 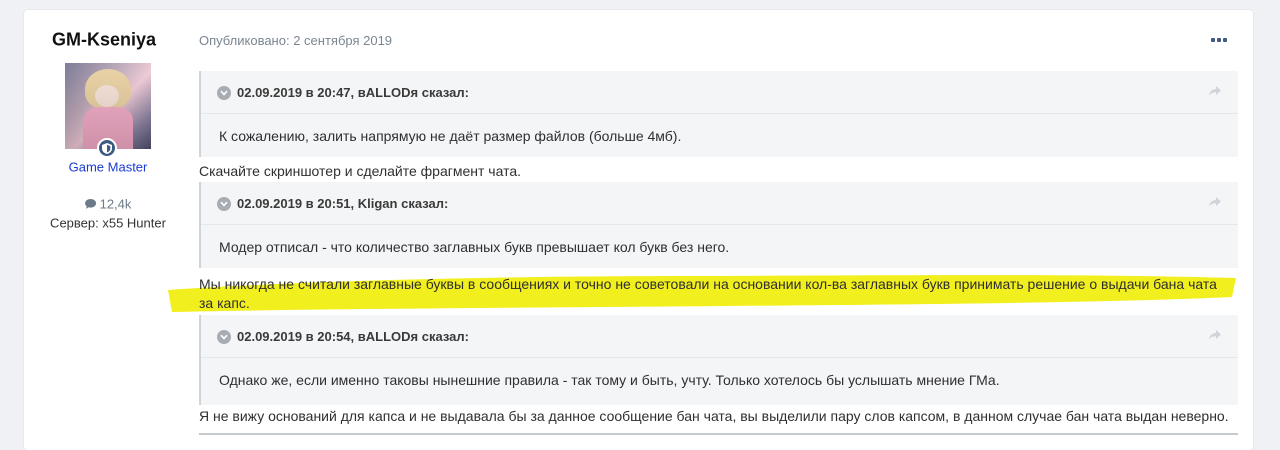 What do you see at coordinates (115, 204) in the screenshot?
I see `post-count-value: 12,4k` at bounding box center [115, 204].